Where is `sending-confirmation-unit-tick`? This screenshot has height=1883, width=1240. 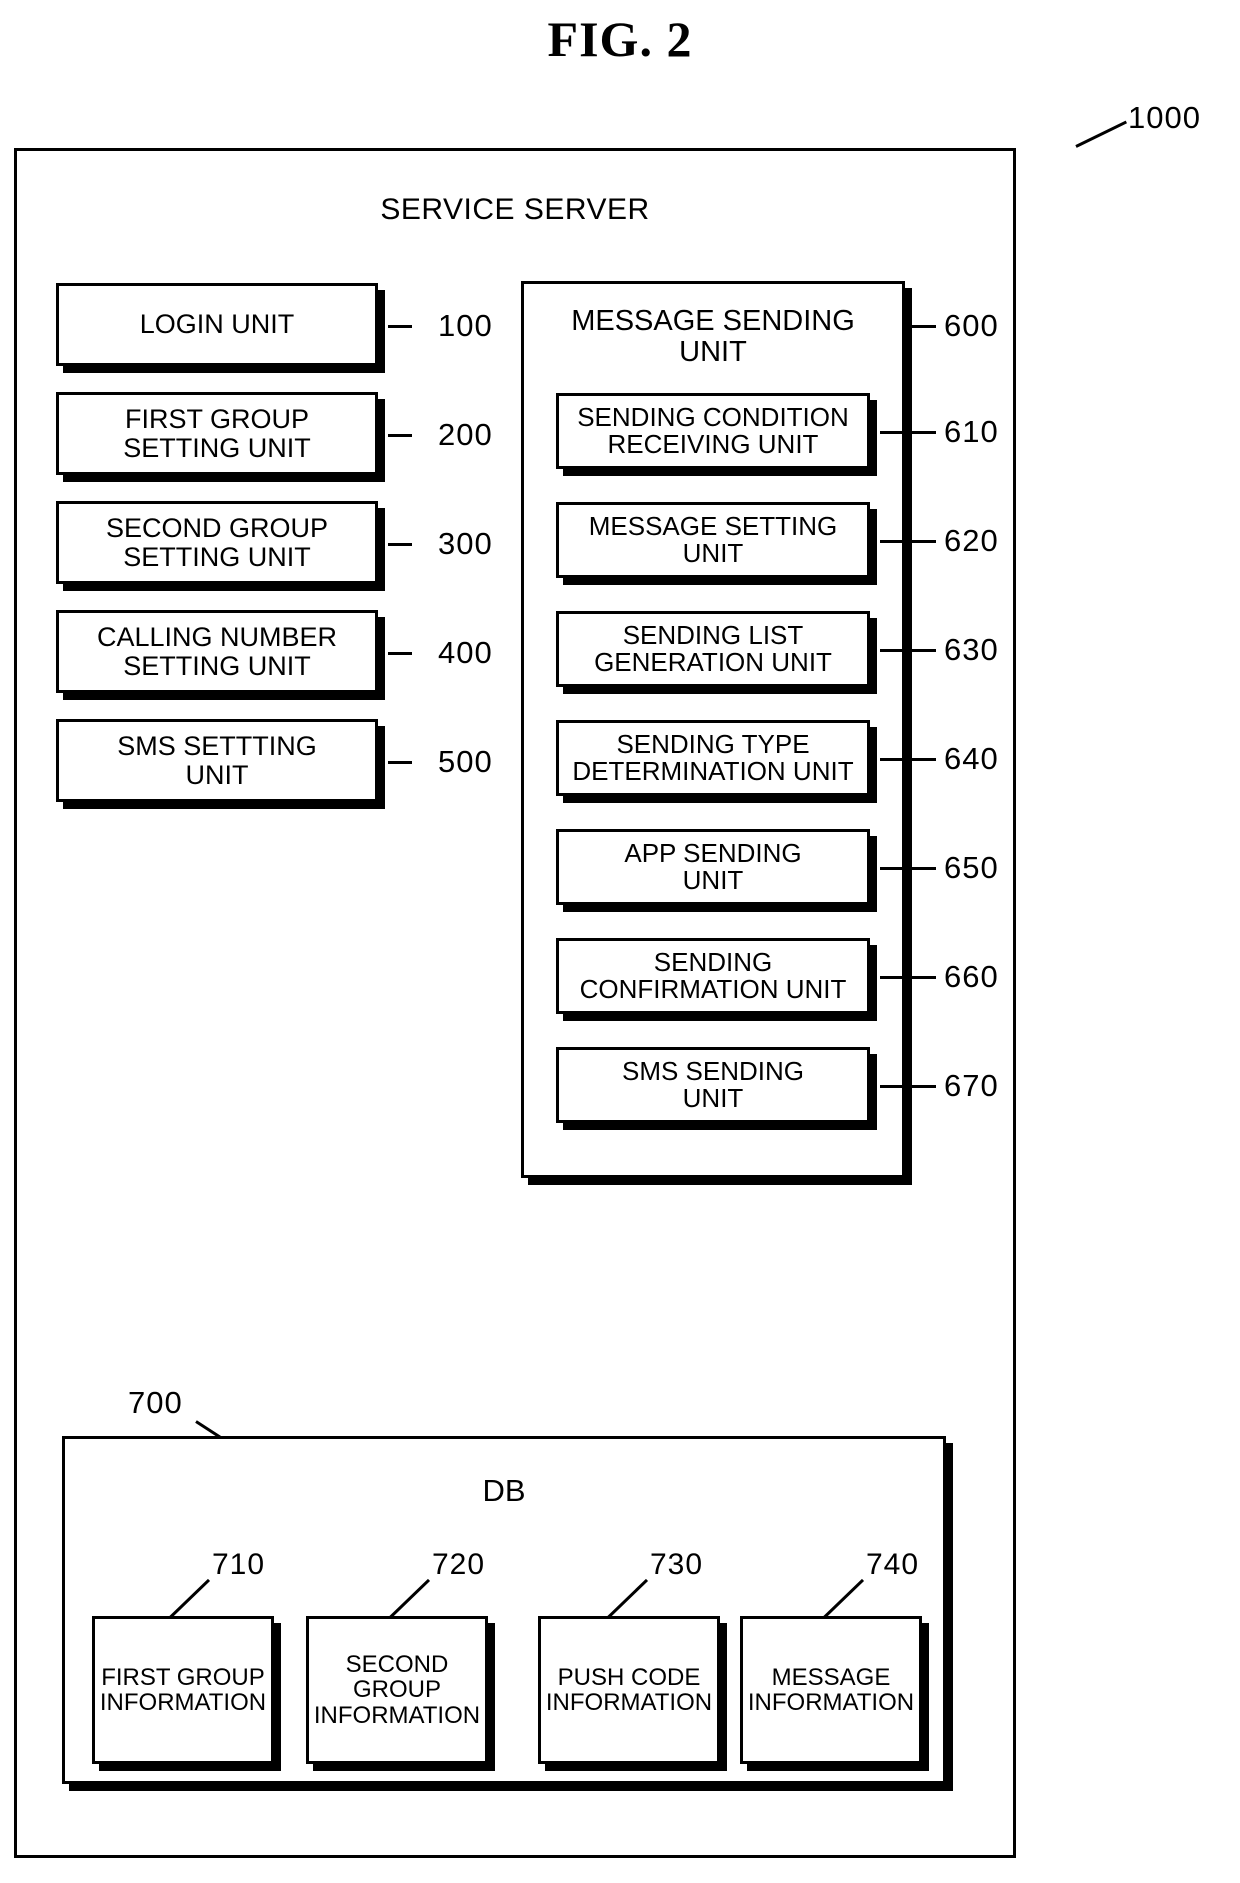 sending-confirmation-unit-tick is located at coordinates (908, 977).